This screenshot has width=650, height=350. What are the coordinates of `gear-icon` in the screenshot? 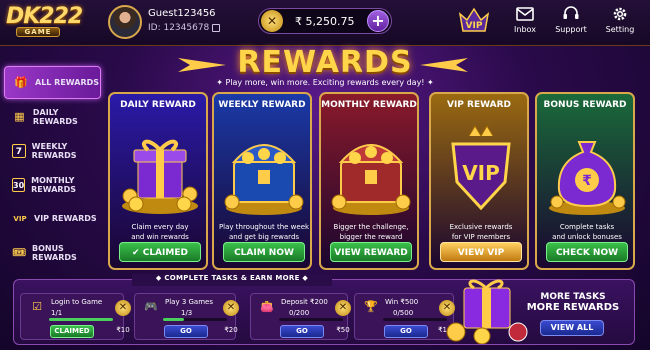 It's located at (620, 14).